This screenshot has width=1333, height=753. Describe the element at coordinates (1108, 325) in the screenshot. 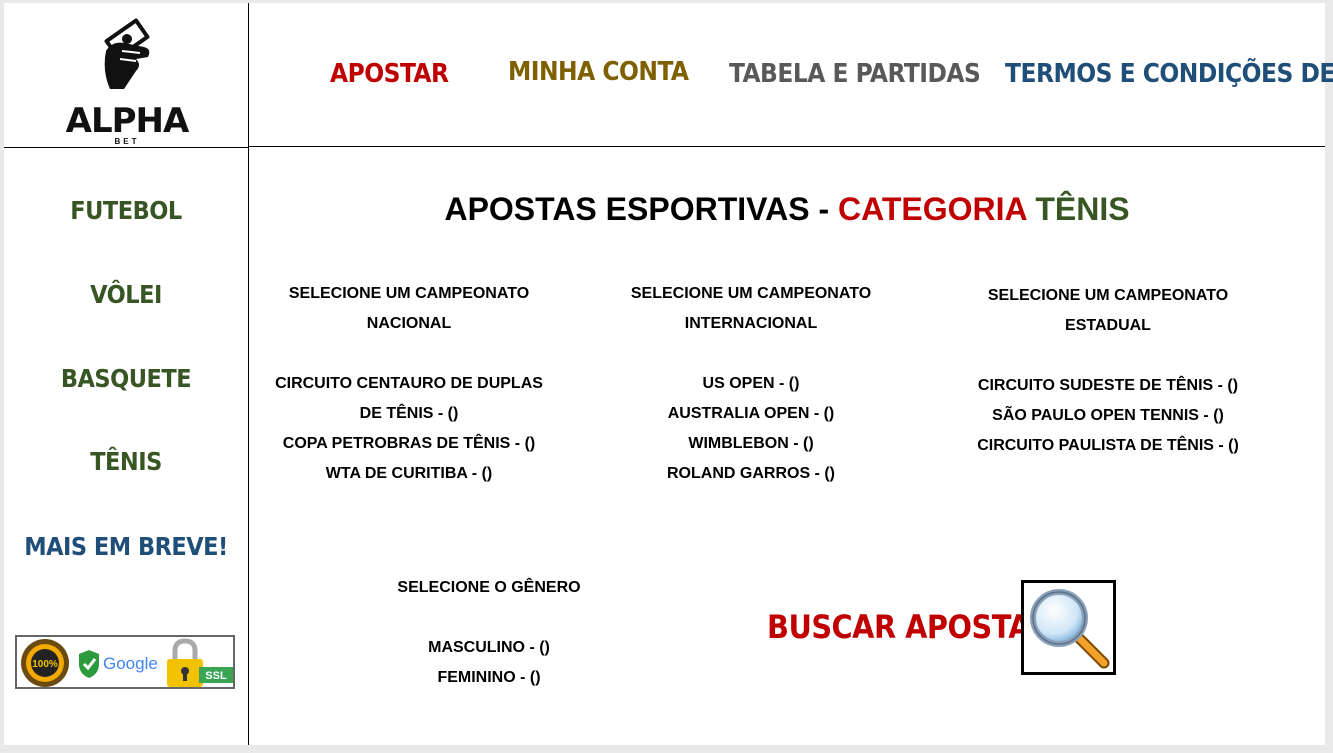

I see `estadual-header-line2: ESTADUAL` at that location.